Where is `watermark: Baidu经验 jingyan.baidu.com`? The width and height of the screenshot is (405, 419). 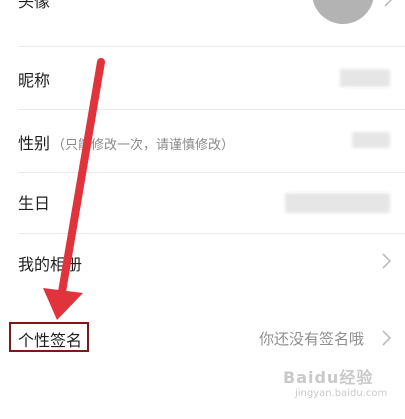 watermark: Baidu经验 jingyan.baidu.com is located at coordinates (335, 386).